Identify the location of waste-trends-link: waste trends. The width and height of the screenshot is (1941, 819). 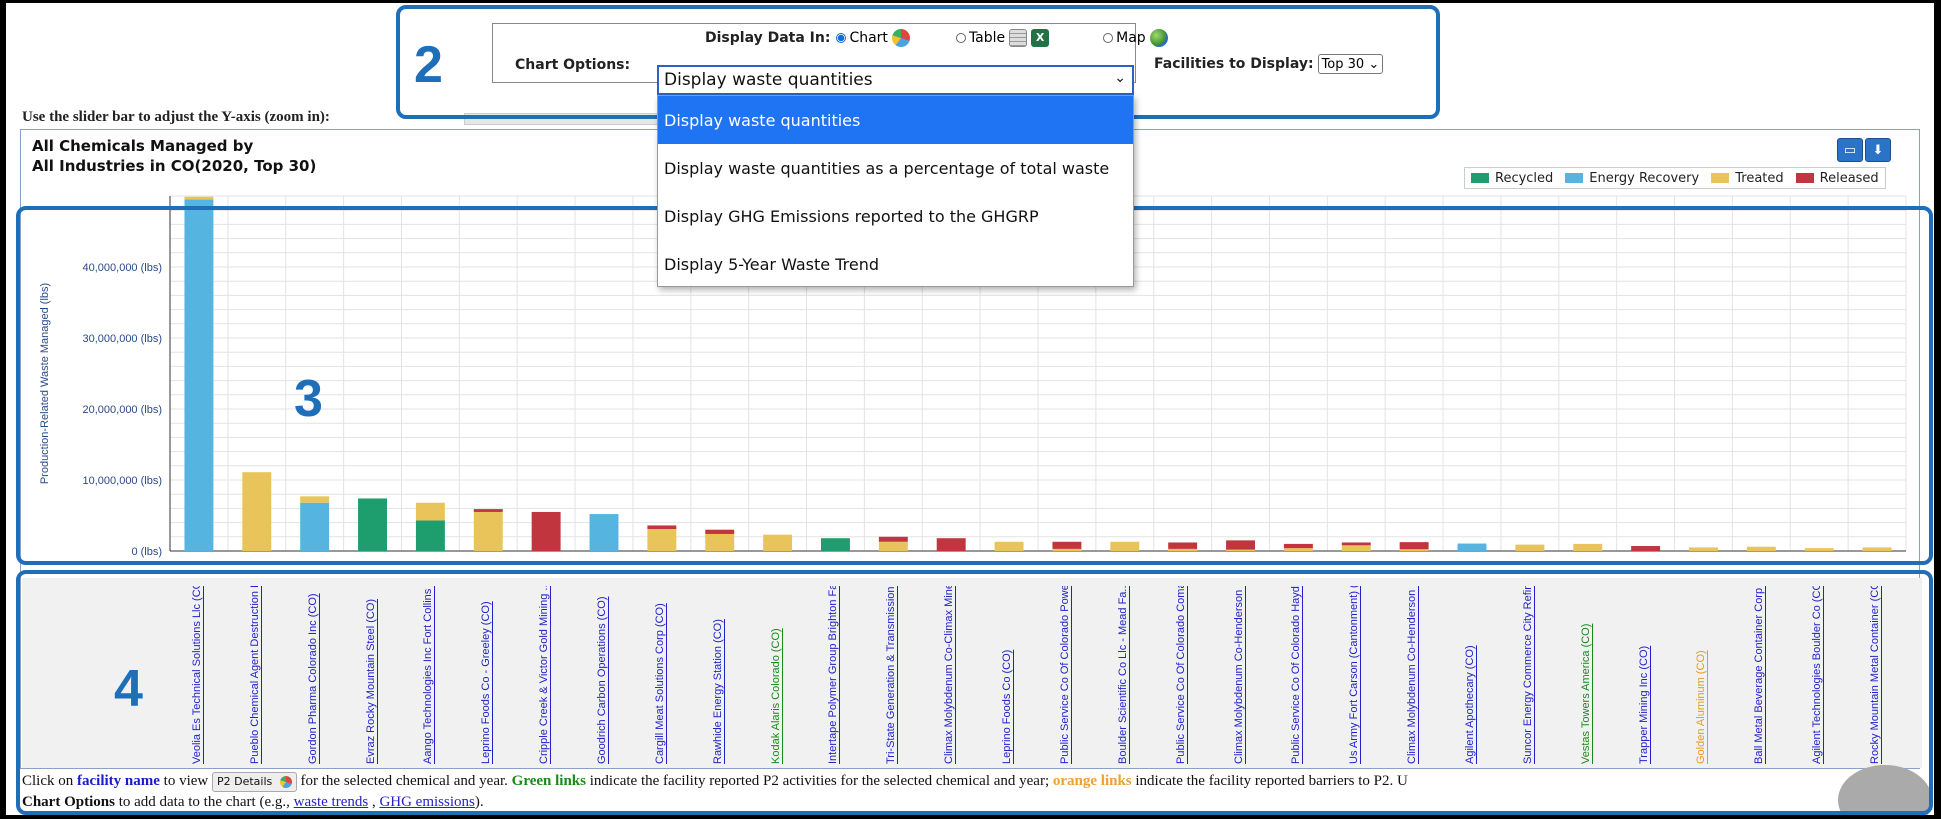
(331, 802).